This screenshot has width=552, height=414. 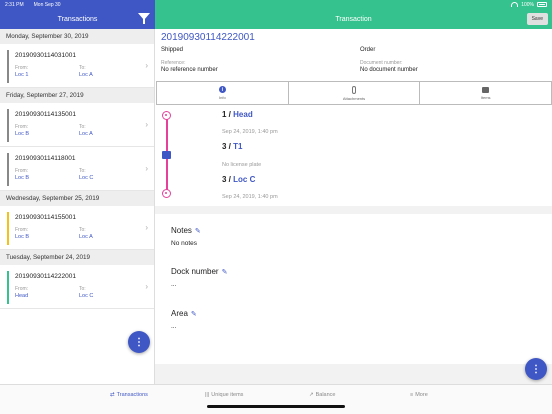 What do you see at coordinates (189, 70) in the screenshot?
I see `reference-value: No reference number` at bounding box center [189, 70].